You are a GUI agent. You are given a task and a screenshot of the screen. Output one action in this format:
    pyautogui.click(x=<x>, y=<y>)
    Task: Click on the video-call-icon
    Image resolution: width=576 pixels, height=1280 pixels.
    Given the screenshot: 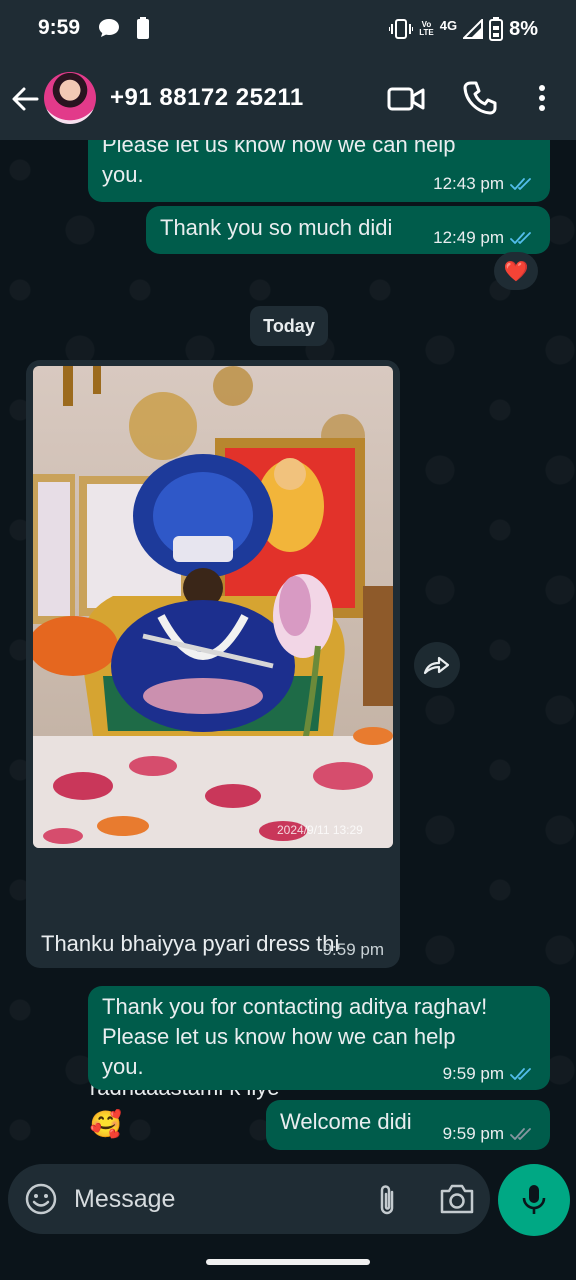 What is the action you would take?
    pyautogui.click(x=406, y=99)
    